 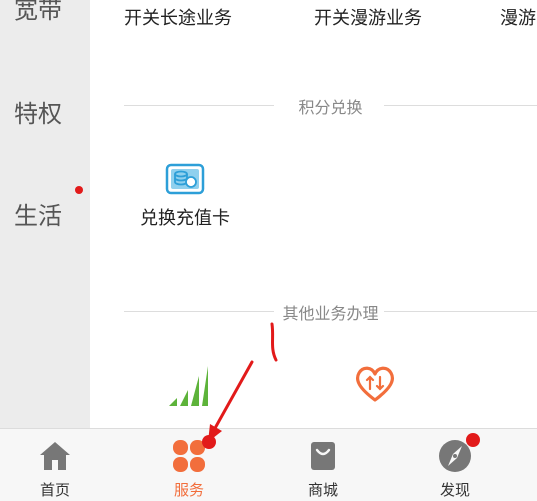 I want to click on tab-discover: 发现, so click(x=455, y=465).